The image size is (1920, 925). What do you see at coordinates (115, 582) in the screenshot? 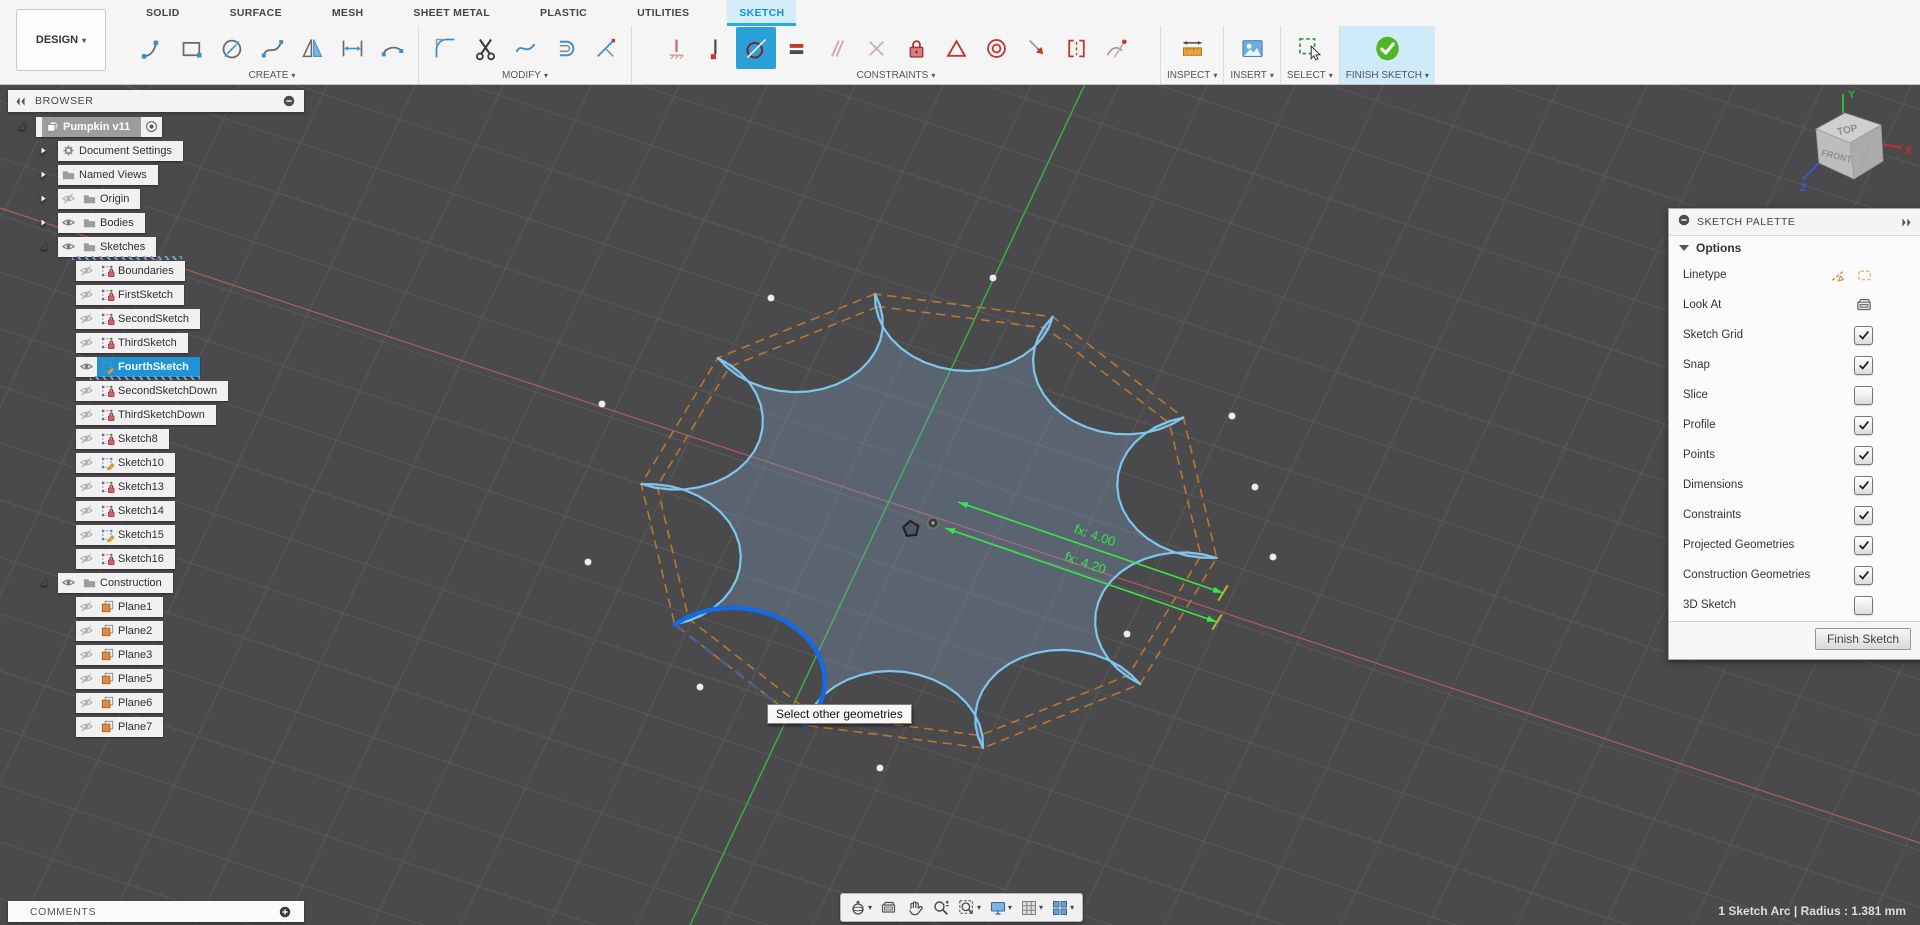
I see `tree-item-construction: Construction` at bounding box center [115, 582].